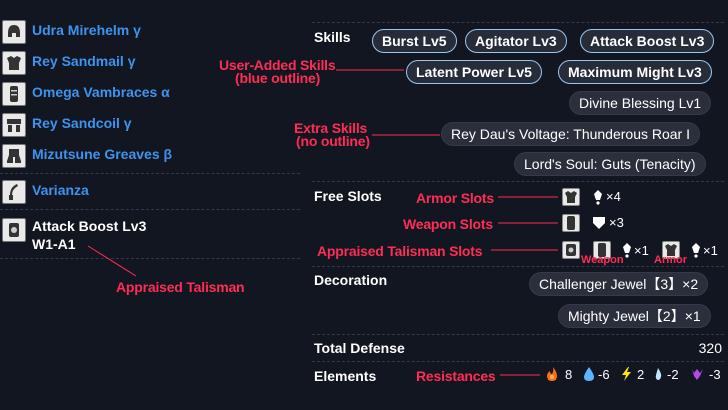 This screenshot has width=728, height=410. What do you see at coordinates (697, 374) in the screenshot?
I see `dragon-icon` at bounding box center [697, 374].